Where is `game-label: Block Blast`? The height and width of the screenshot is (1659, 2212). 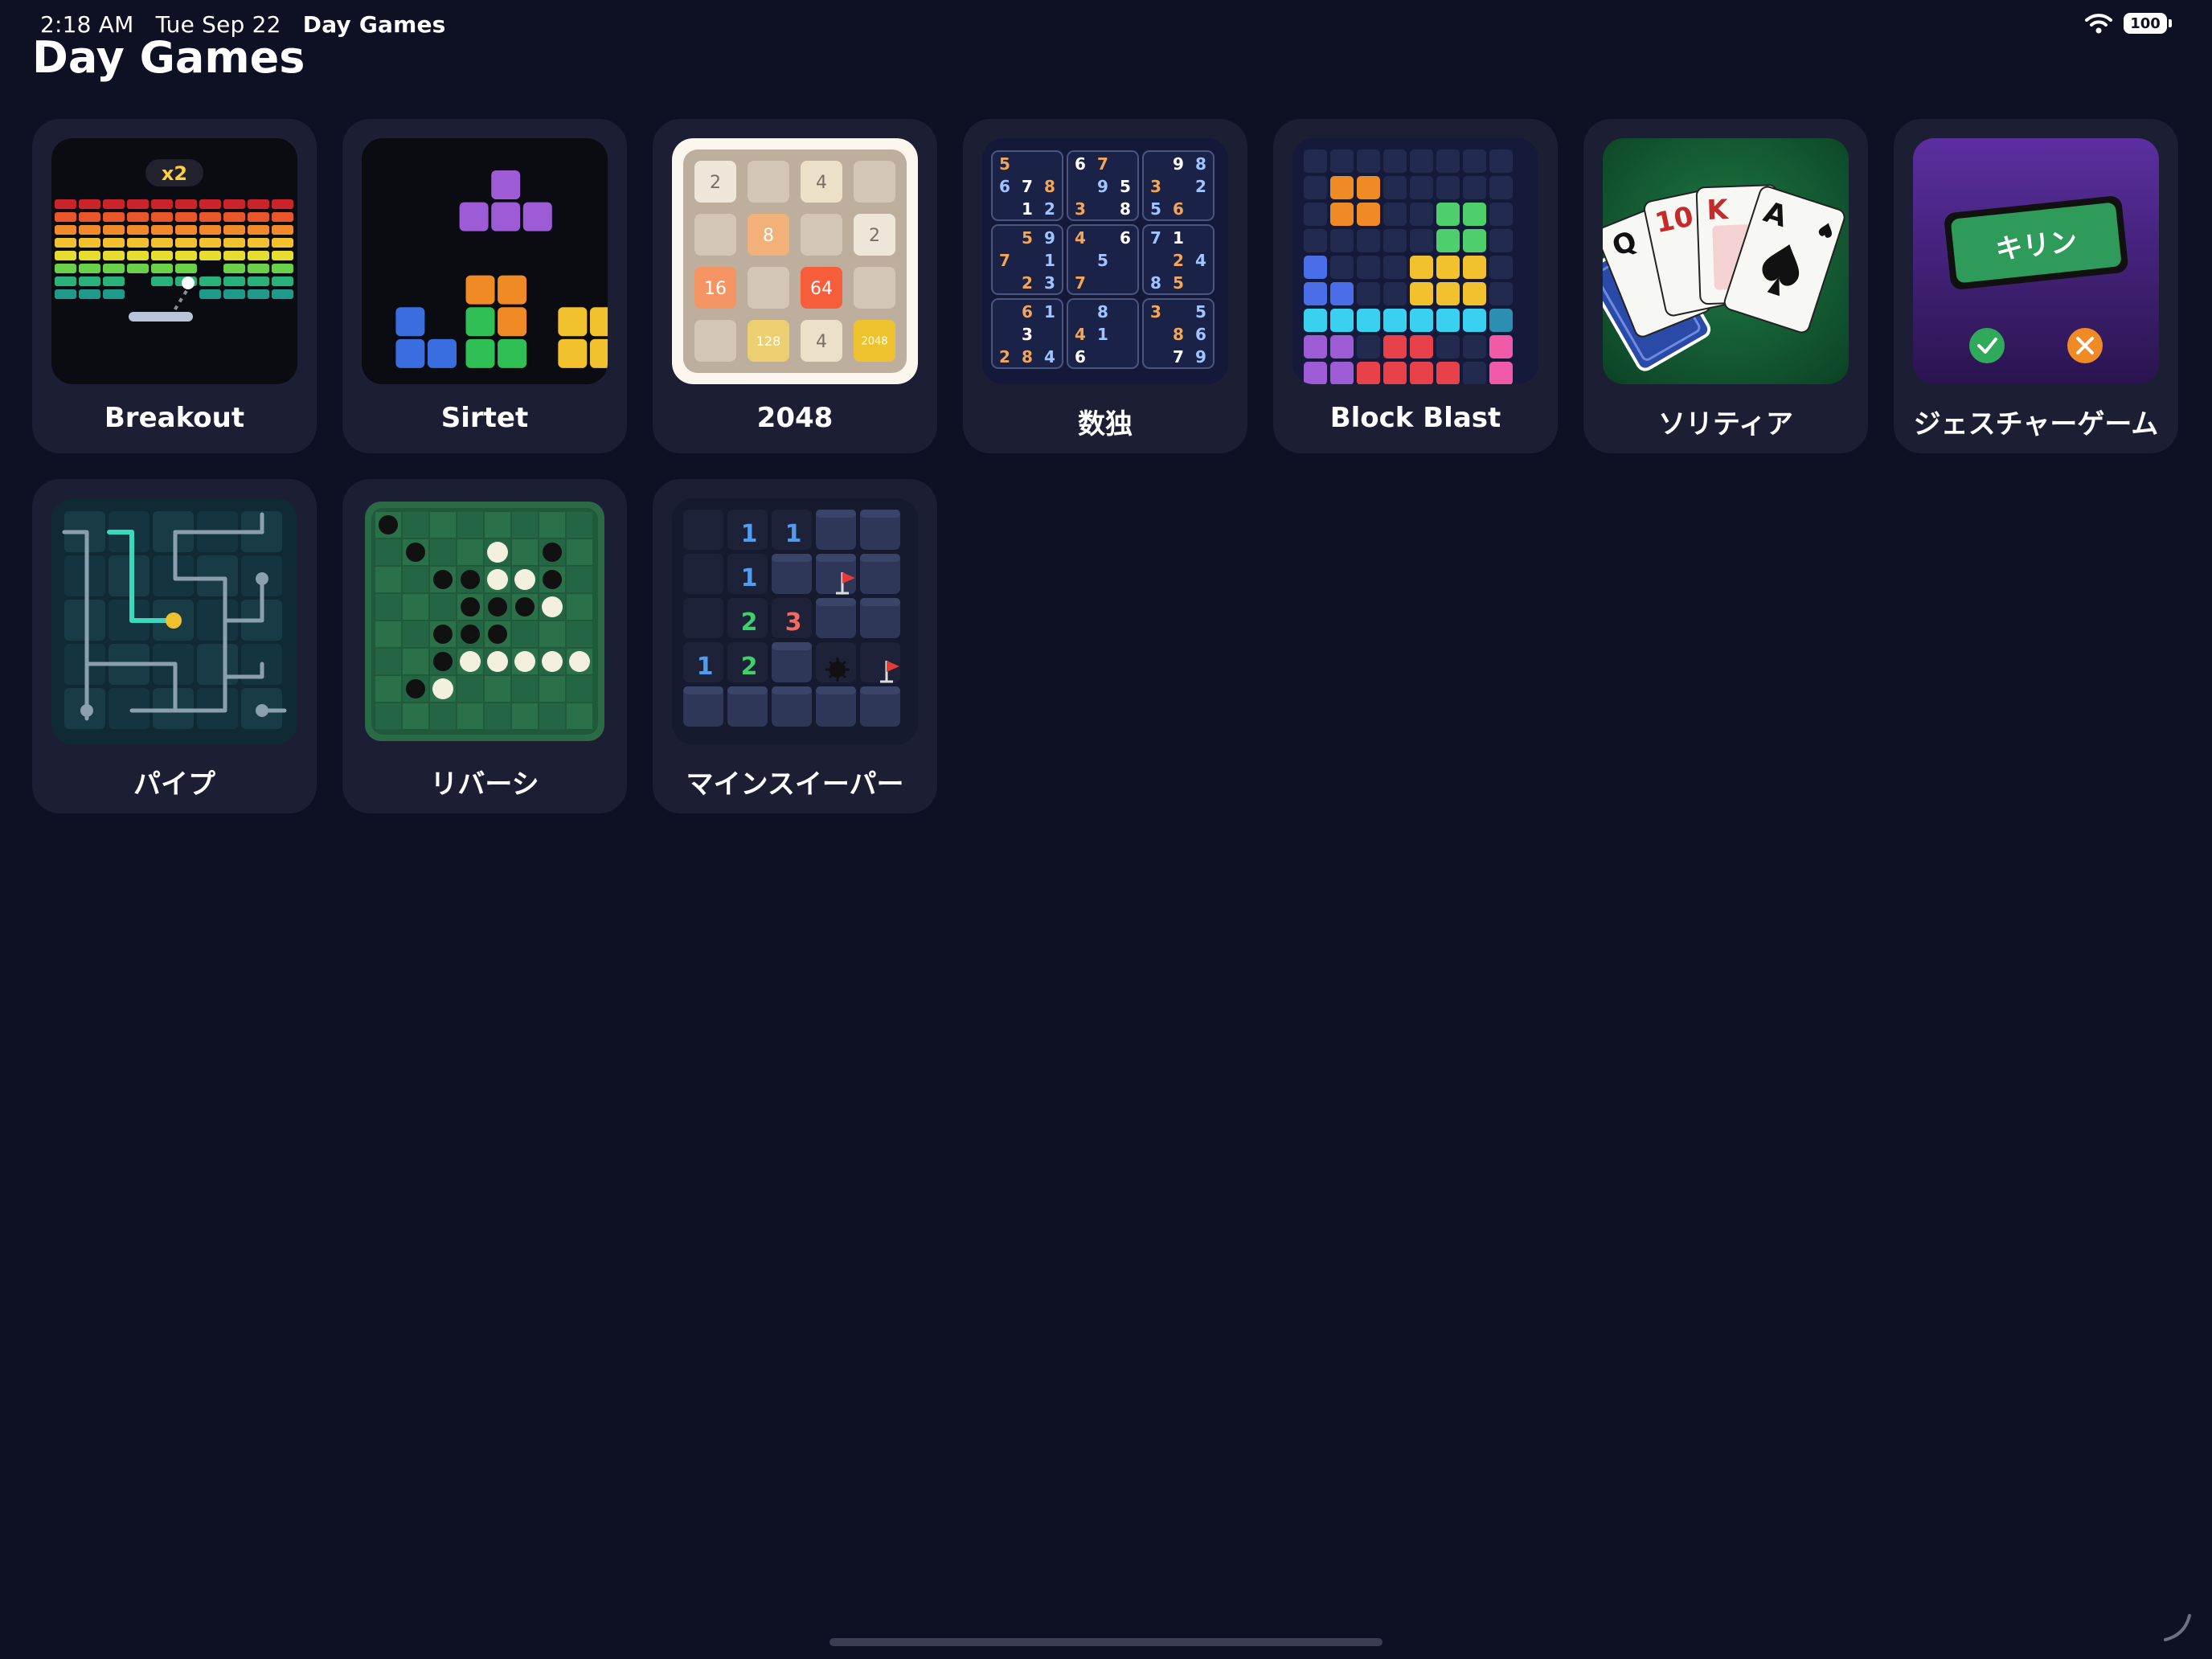
game-label: Block Blast is located at coordinates (1415, 418).